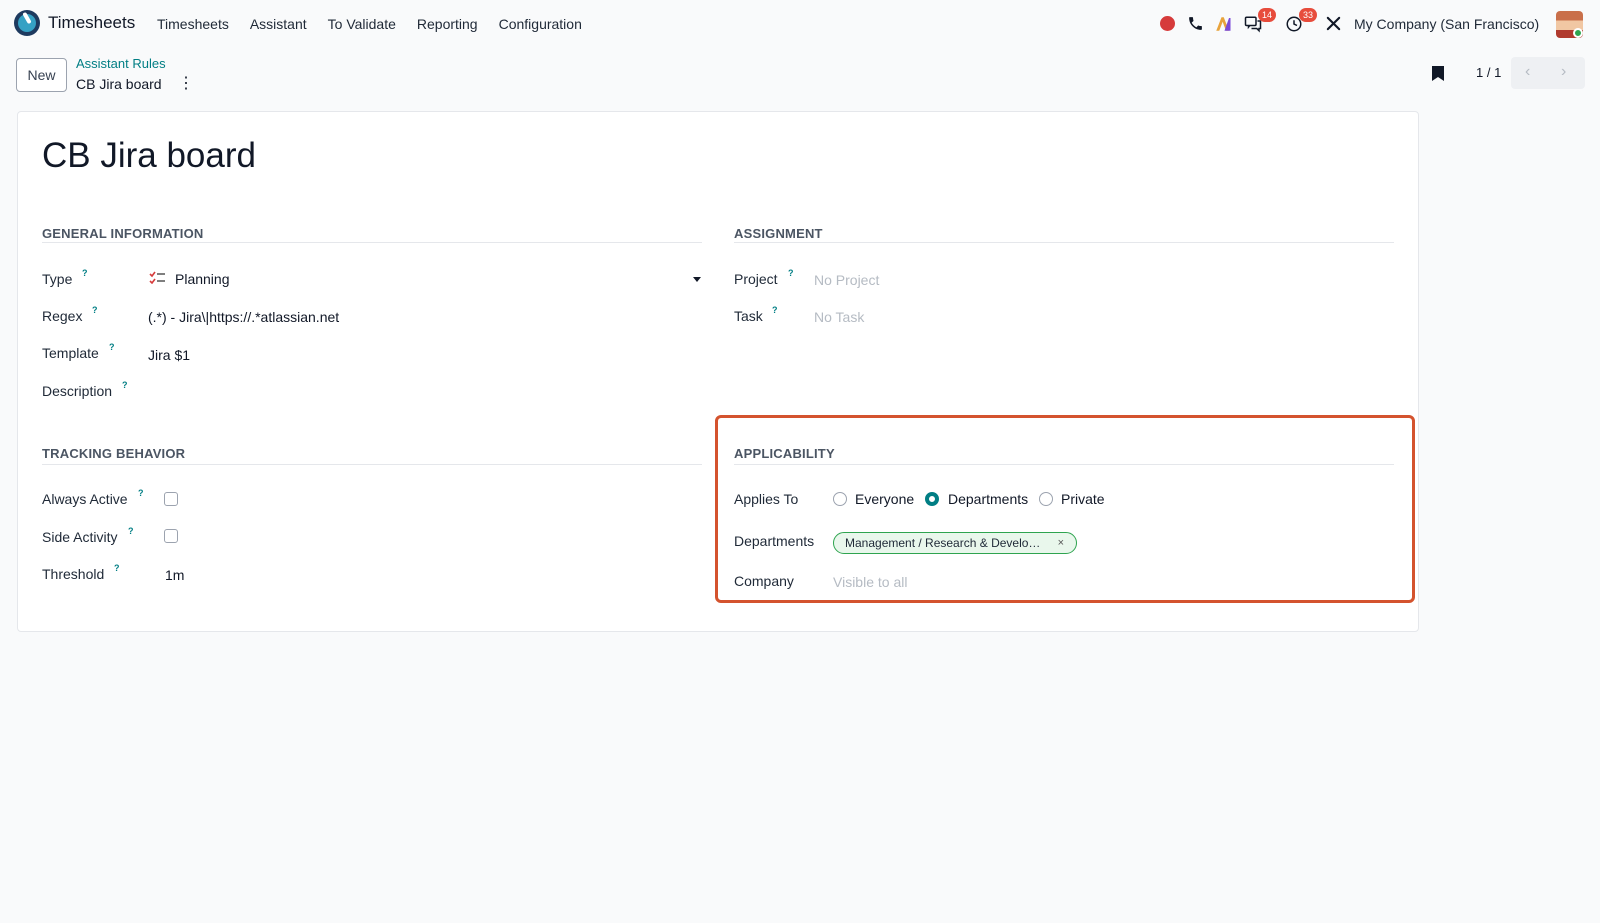 This screenshot has width=1600, height=923. I want to click on radio-departments, so click(932, 499).